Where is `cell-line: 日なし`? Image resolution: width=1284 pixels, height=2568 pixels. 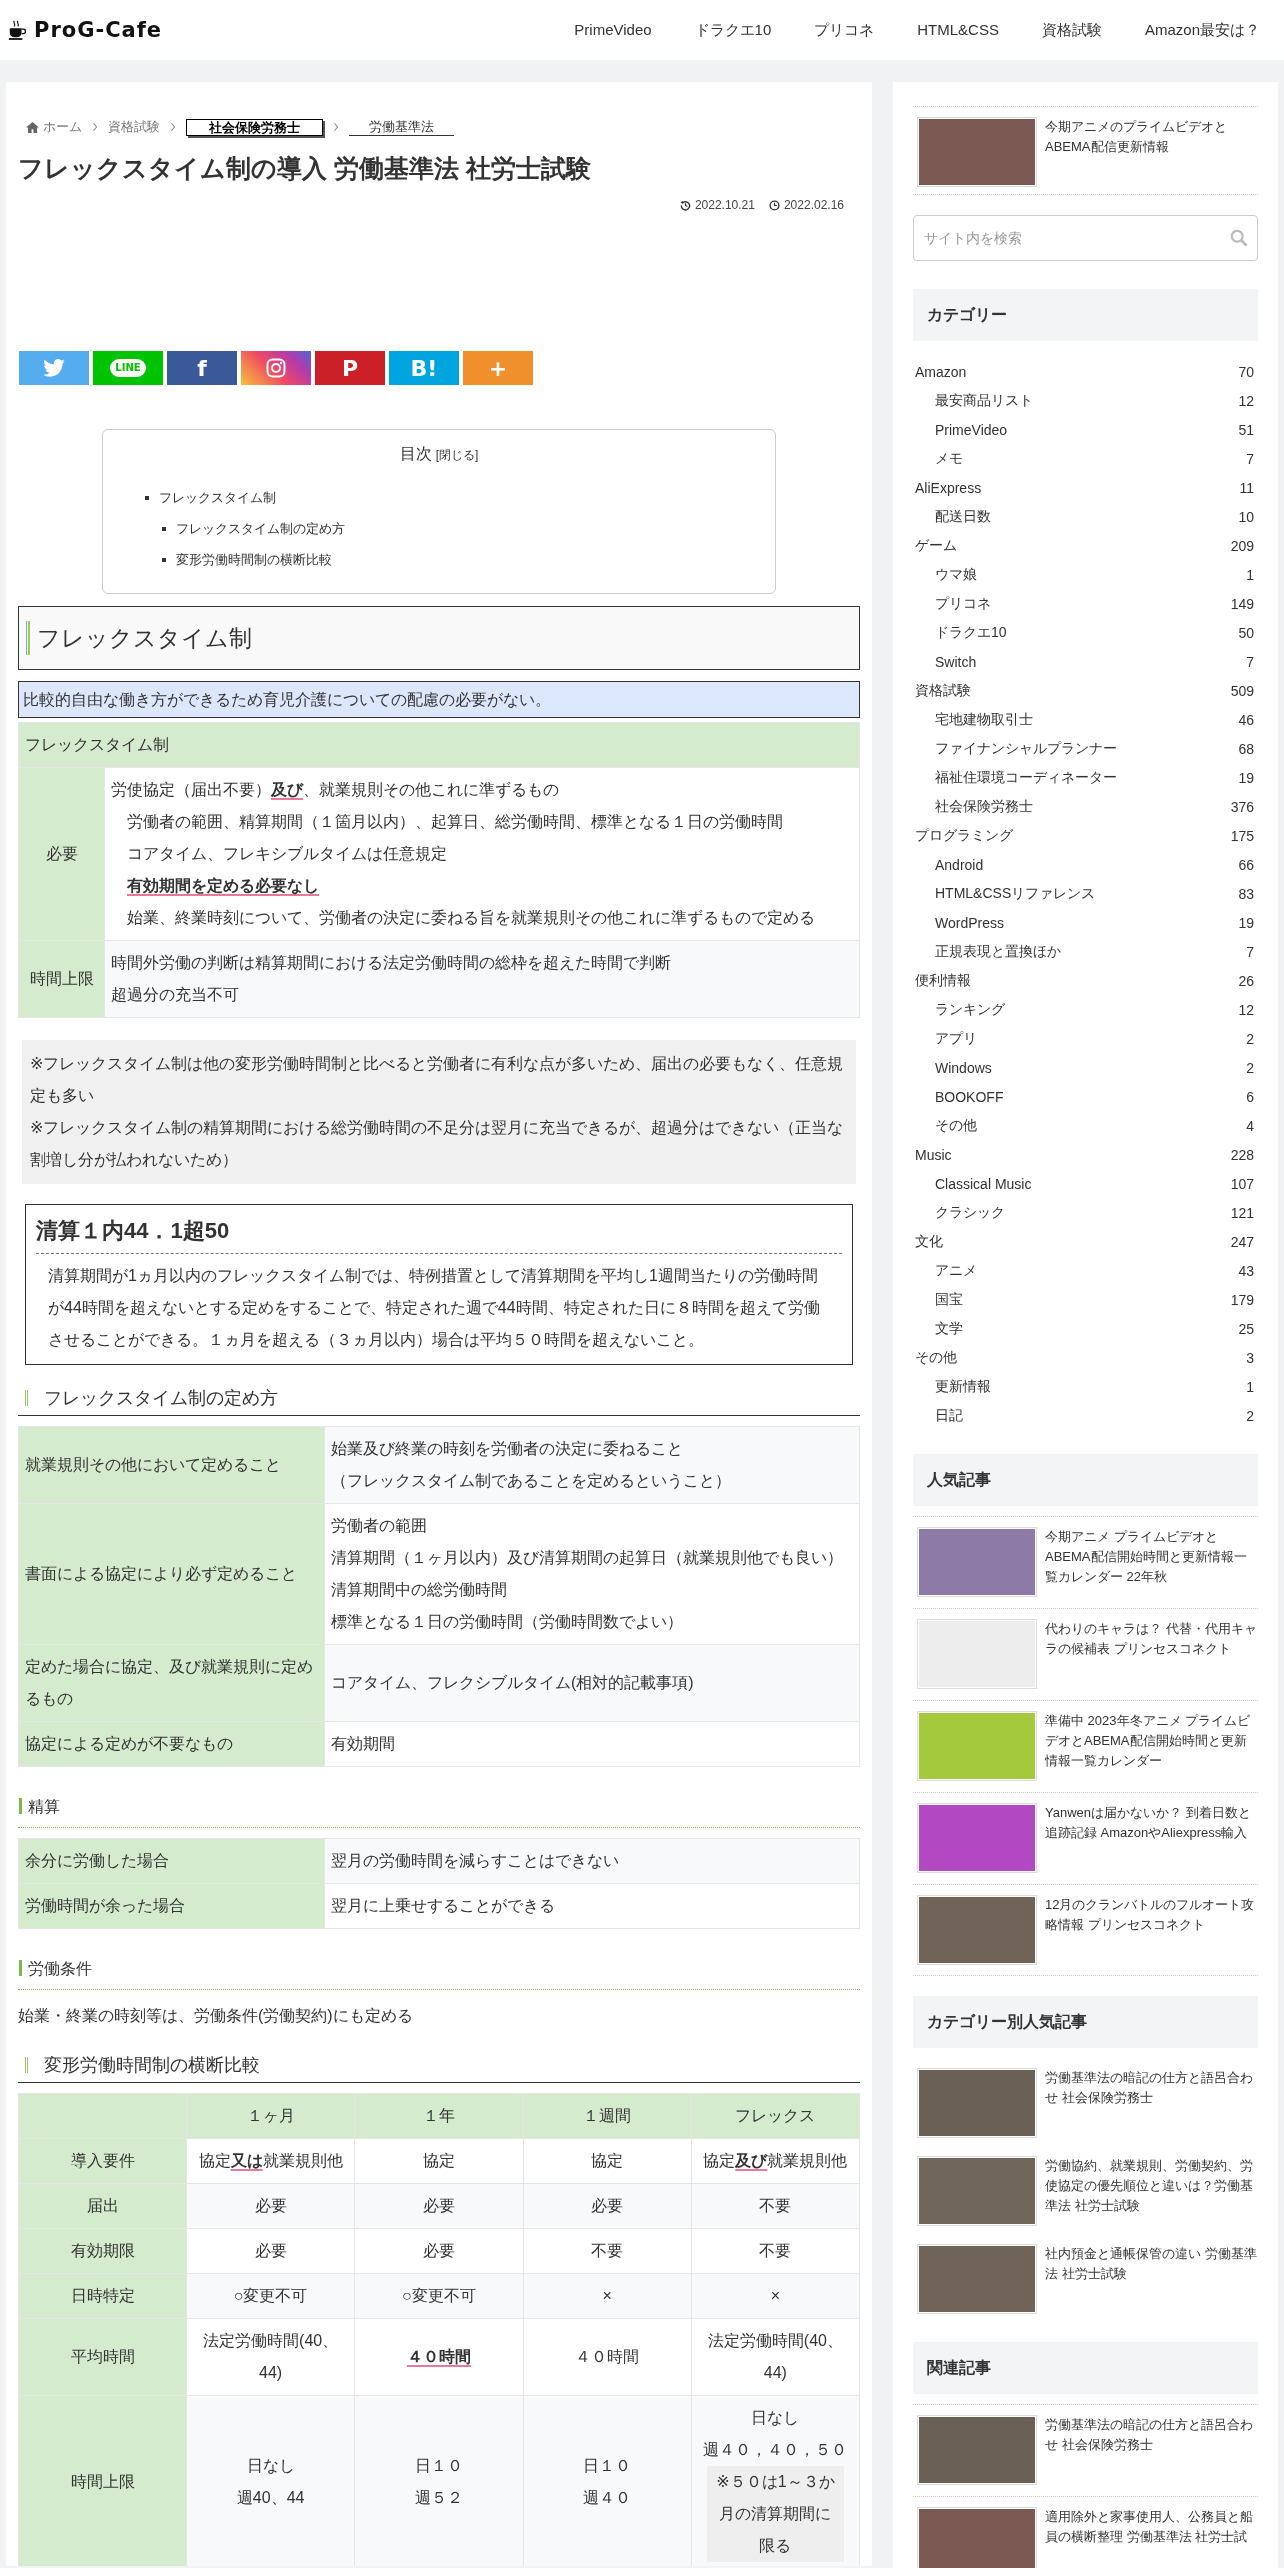
cell-line: 日なし is located at coordinates (270, 2466).